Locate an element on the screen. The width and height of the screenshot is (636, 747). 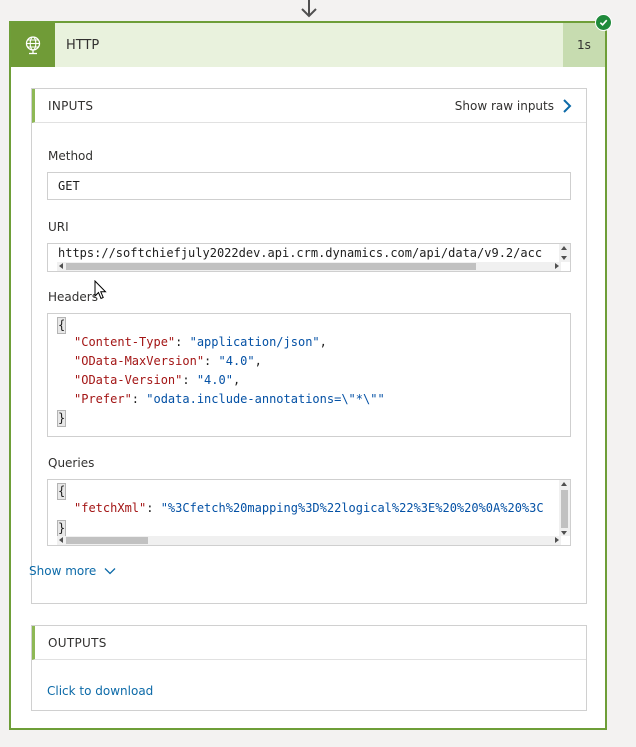
success-status-badge is located at coordinates (603, 22).